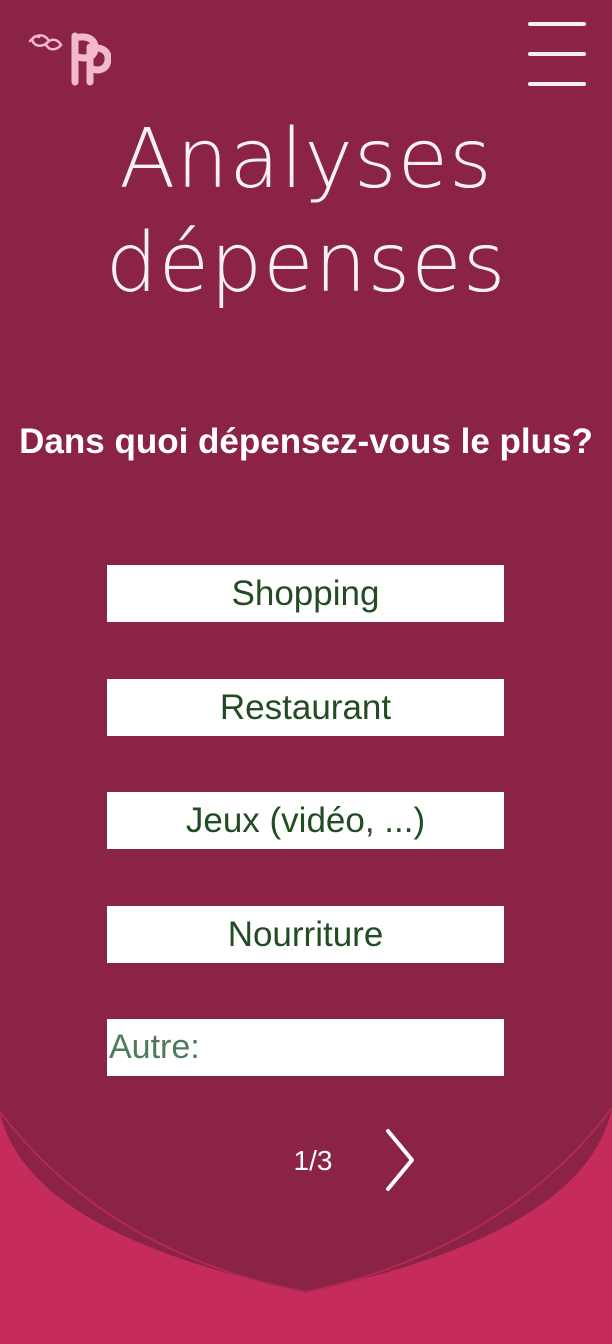 The height and width of the screenshot is (1344, 612). What do you see at coordinates (306, 441) in the screenshot?
I see `question-text: Dans quoi dépensez-vous le plus?` at bounding box center [306, 441].